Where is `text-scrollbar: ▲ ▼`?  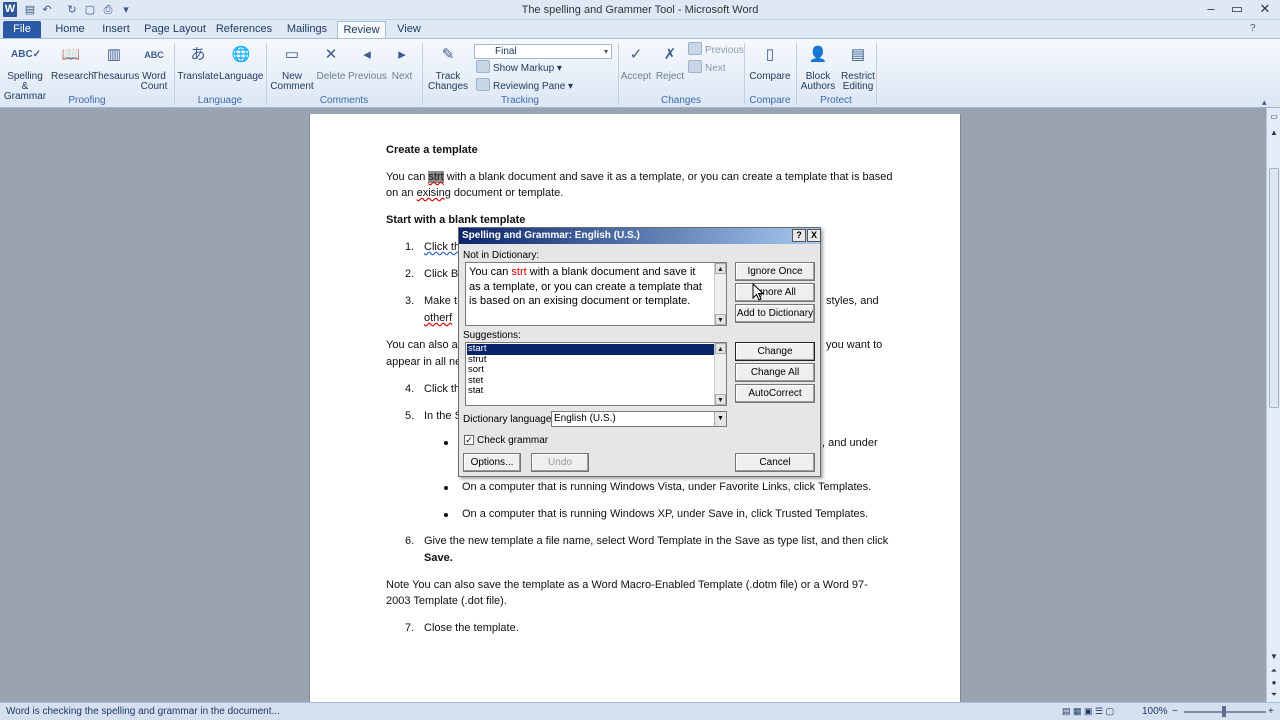
text-scrollbar: ▲ ▼ is located at coordinates (720, 294).